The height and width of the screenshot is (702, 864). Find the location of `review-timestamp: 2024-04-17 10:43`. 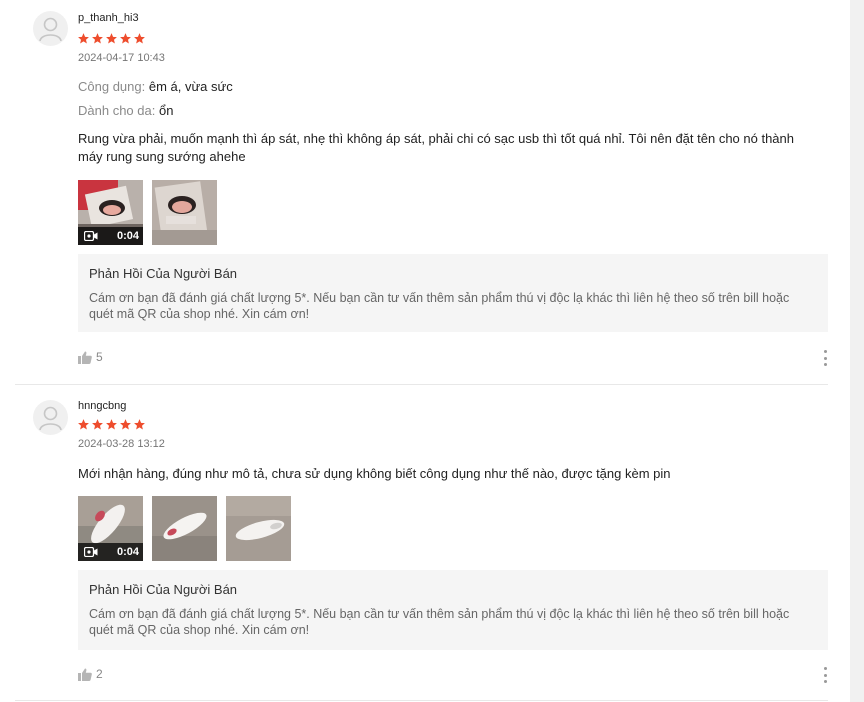

review-timestamp: 2024-04-17 10:43 is located at coordinates (121, 58).